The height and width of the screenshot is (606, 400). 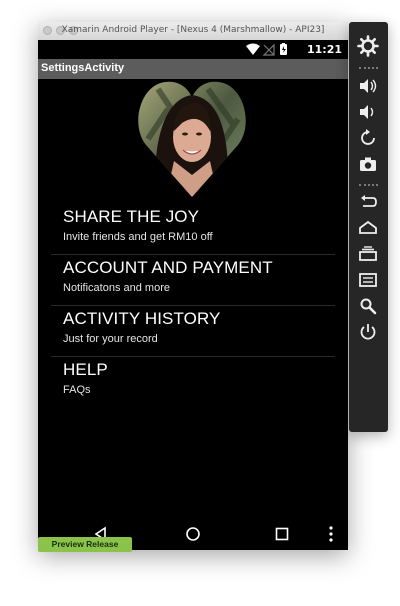 I want to click on menu-item-title: ACCOUNT AND PAYMENT, so click(x=168, y=267).